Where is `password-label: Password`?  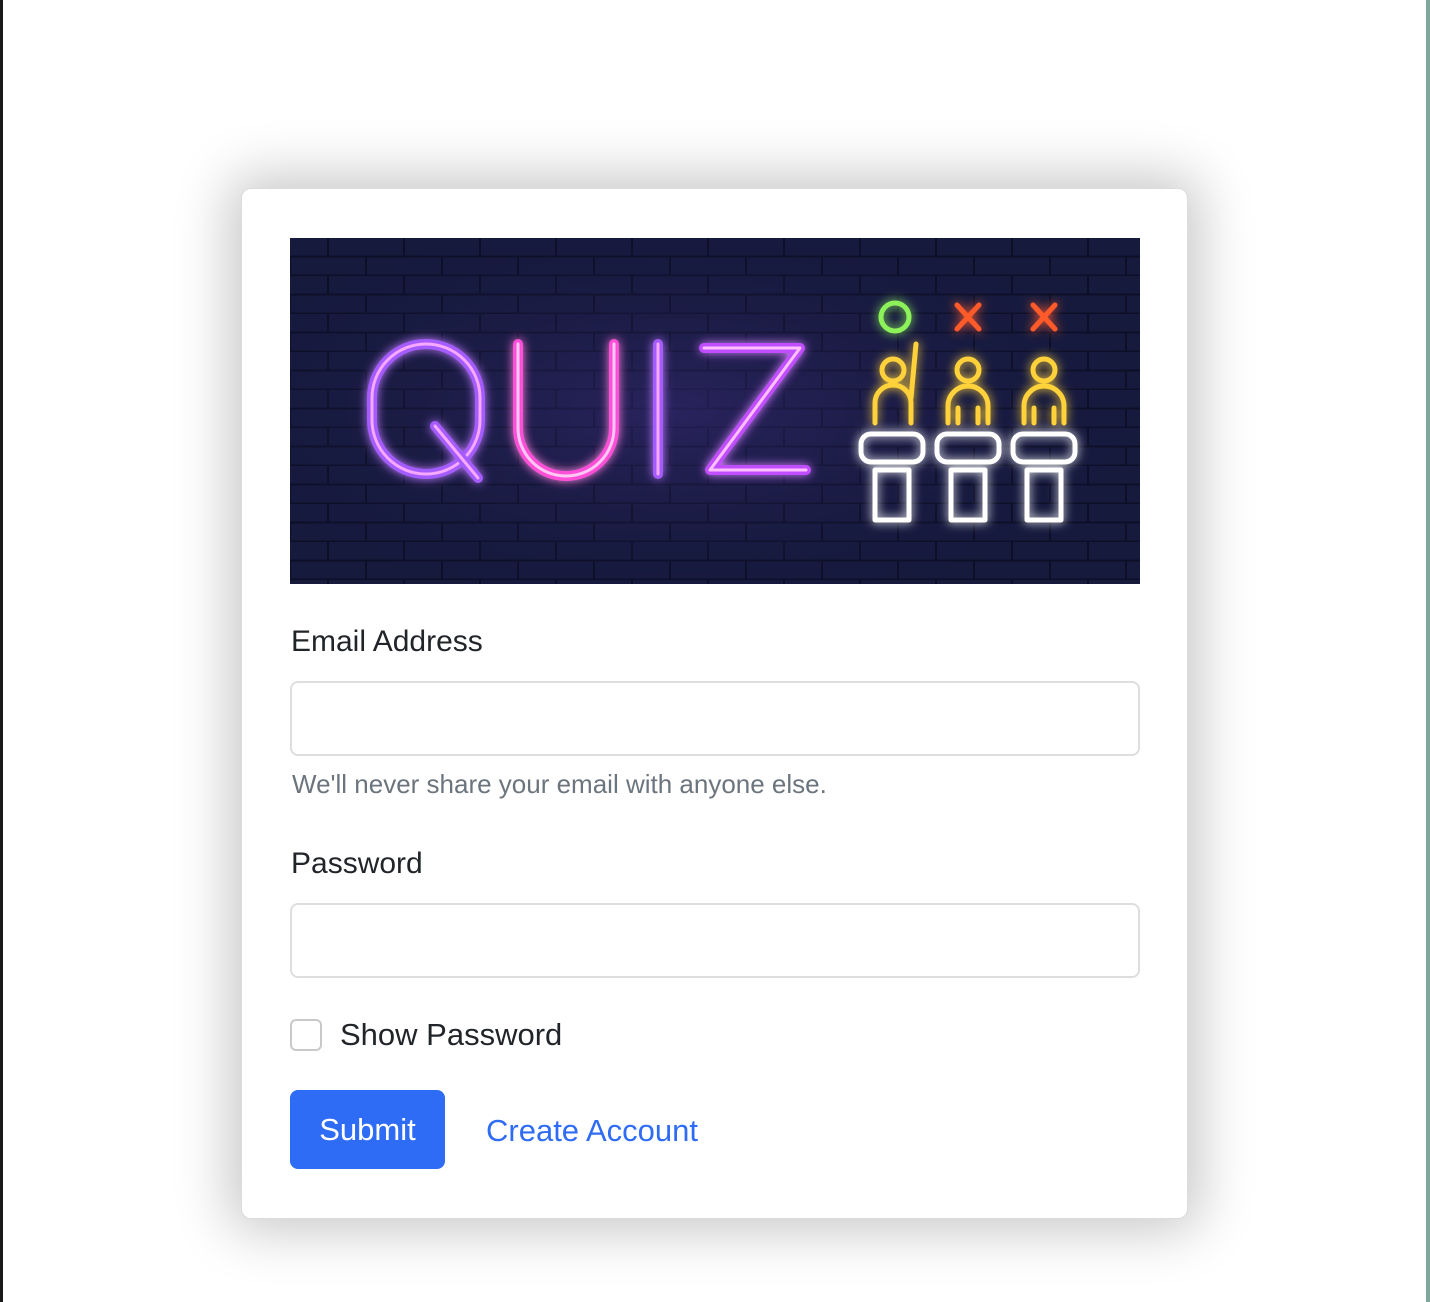 password-label: Password is located at coordinates (357, 863).